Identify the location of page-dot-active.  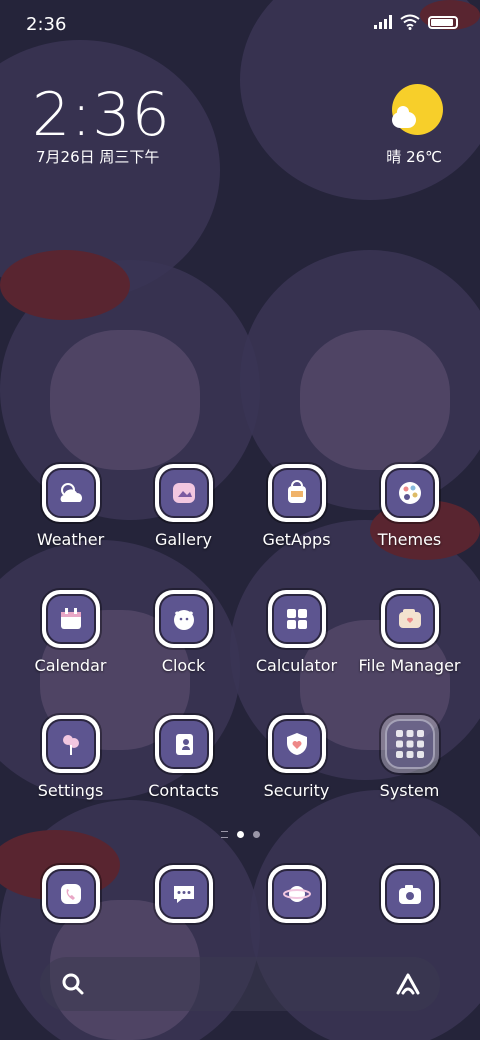
(240, 834).